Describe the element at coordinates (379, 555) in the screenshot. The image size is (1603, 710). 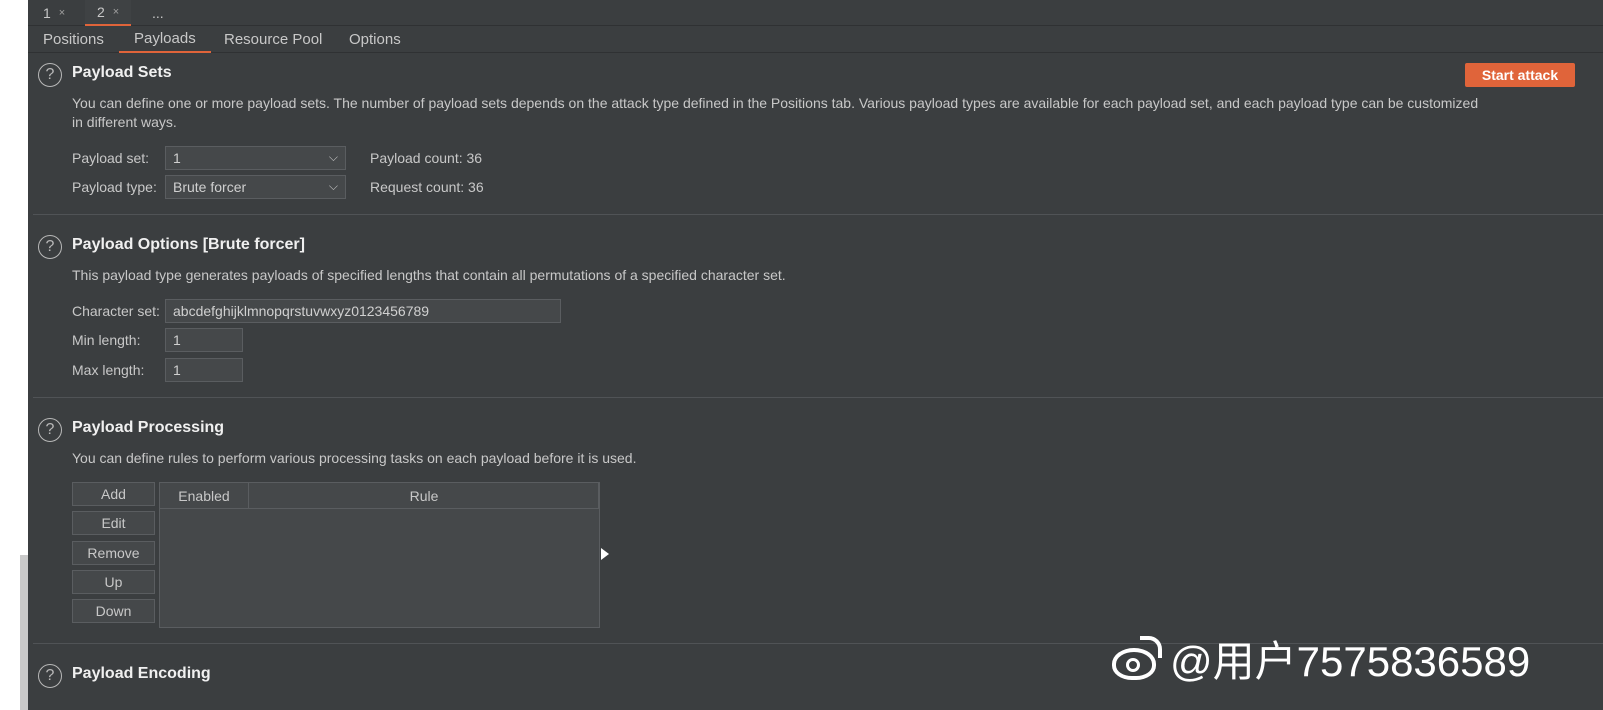
I see `processing-rules-table: Enabled Rule` at that location.